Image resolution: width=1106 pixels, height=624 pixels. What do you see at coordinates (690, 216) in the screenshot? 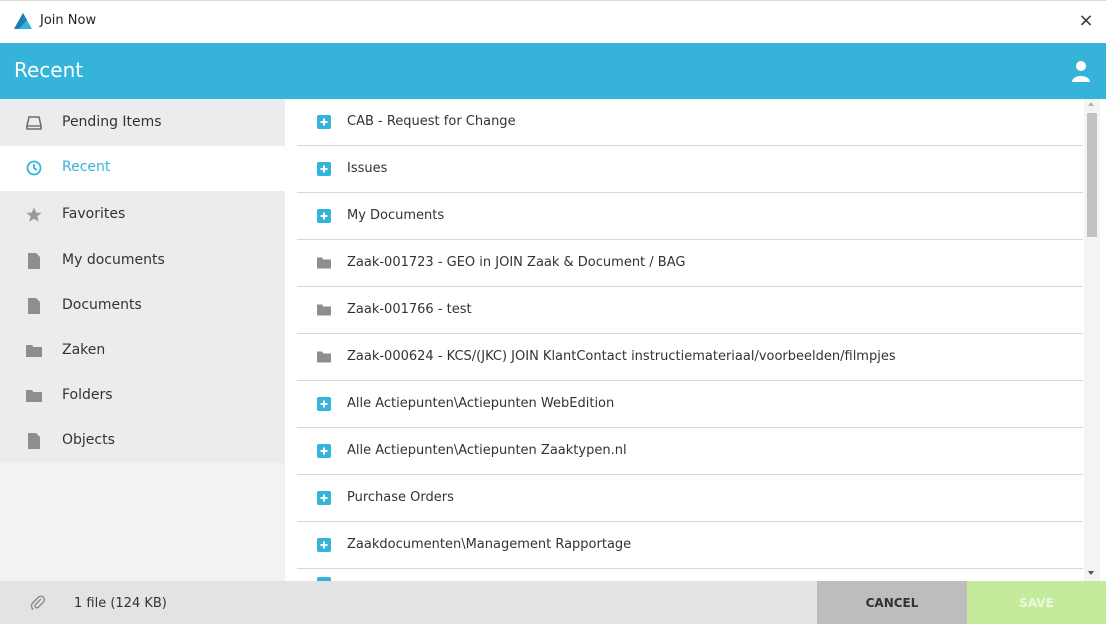
I see `list-item: My Documents` at bounding box center [690, 216].